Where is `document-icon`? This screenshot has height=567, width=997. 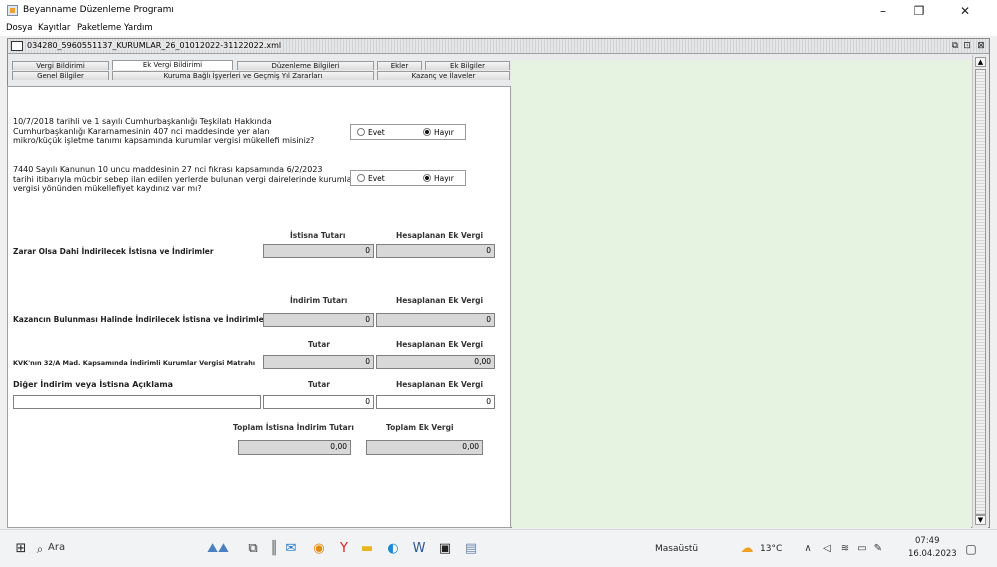
document-icon is located at coordinates (17, 46).